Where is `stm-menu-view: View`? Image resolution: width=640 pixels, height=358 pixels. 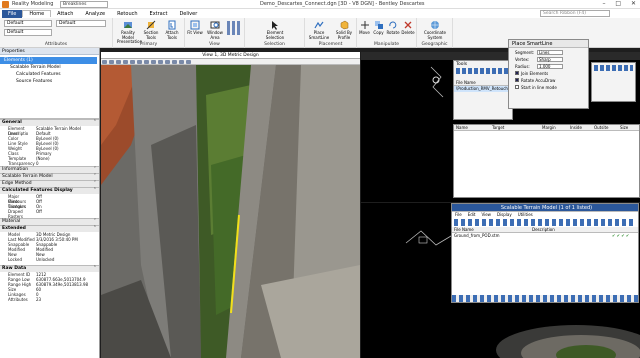
stm-menu-view: View is located at coordinates (486, 215).